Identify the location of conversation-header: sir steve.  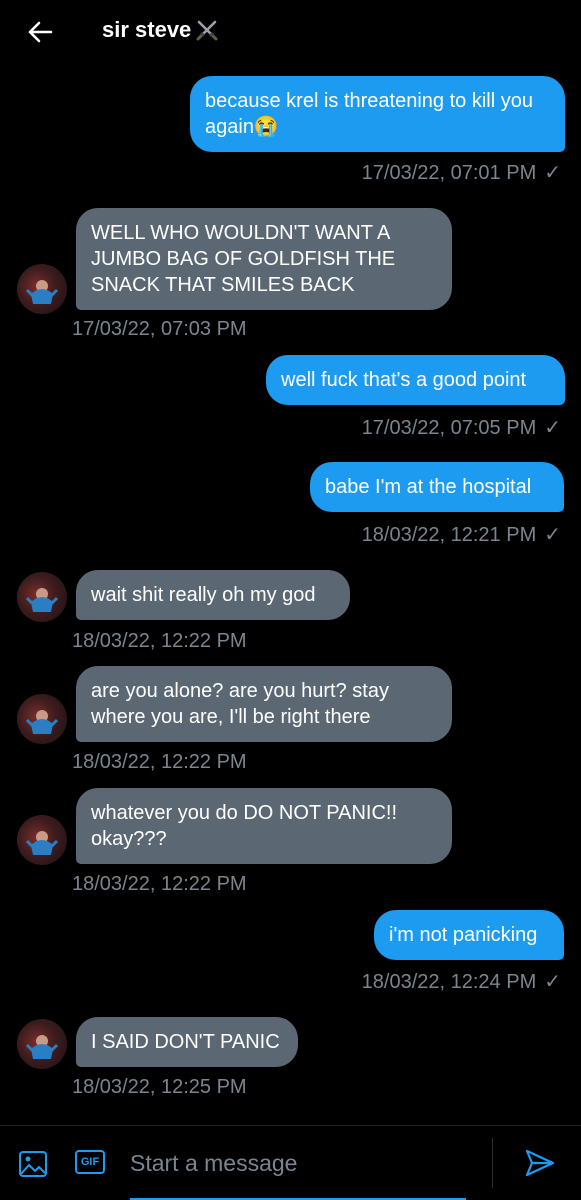
(290, 31).